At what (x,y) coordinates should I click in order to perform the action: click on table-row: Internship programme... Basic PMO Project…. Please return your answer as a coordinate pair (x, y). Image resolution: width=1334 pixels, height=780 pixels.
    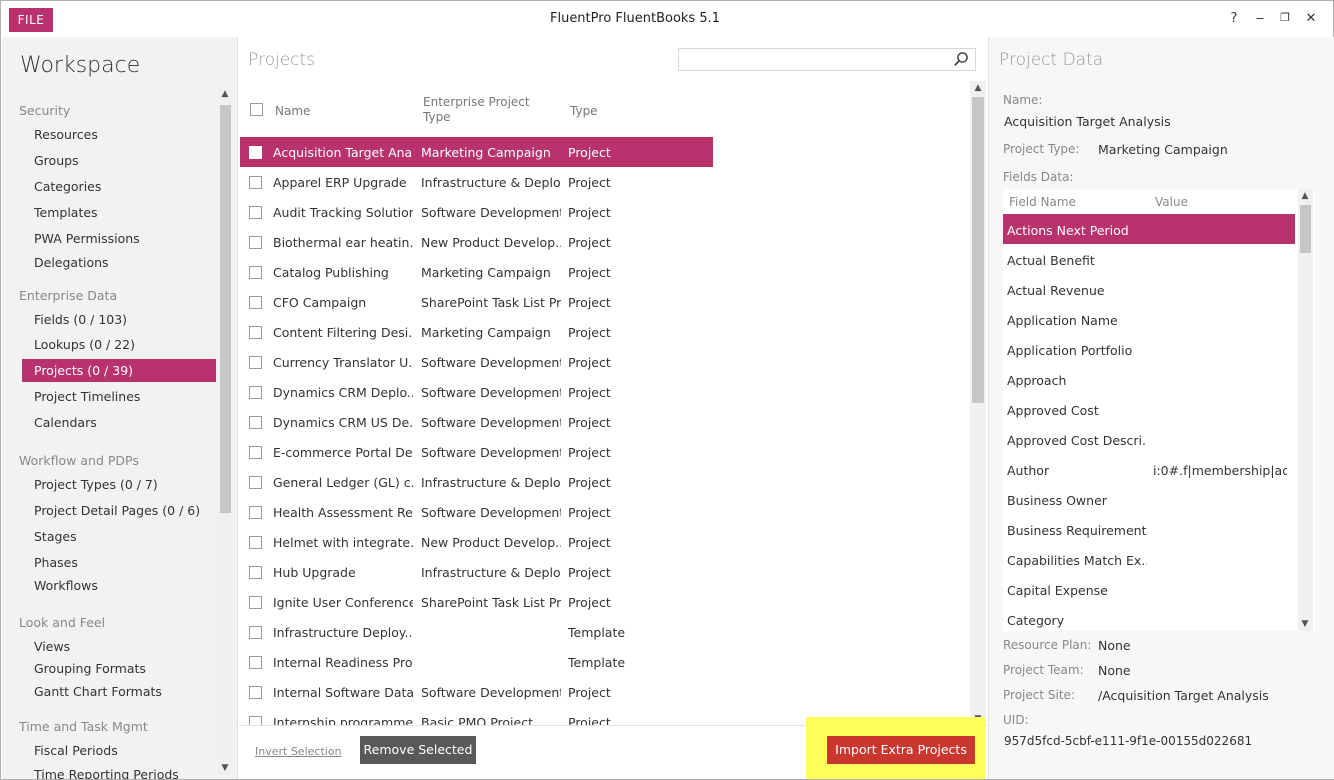
    Looking at the image, I should click on (476, 716).